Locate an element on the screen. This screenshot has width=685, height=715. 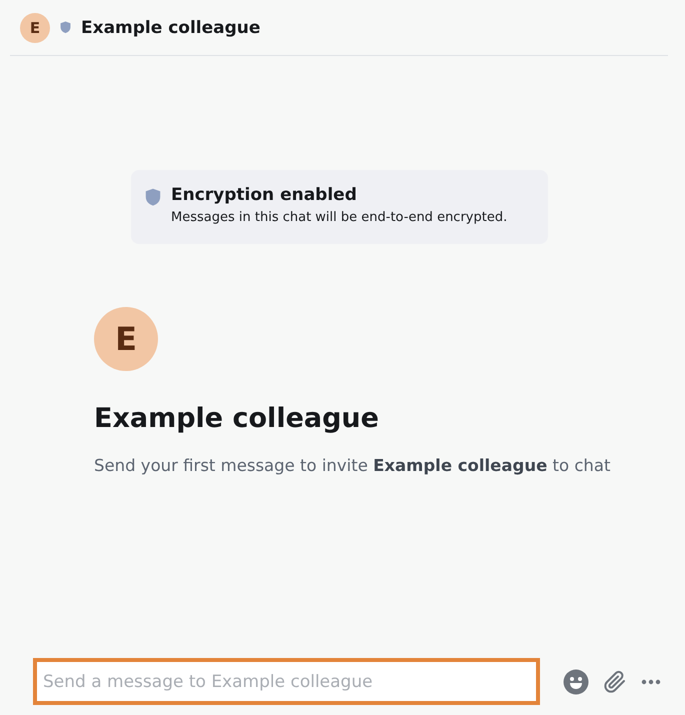
chat-title: Example colleague is located at coordinates (170, 28).